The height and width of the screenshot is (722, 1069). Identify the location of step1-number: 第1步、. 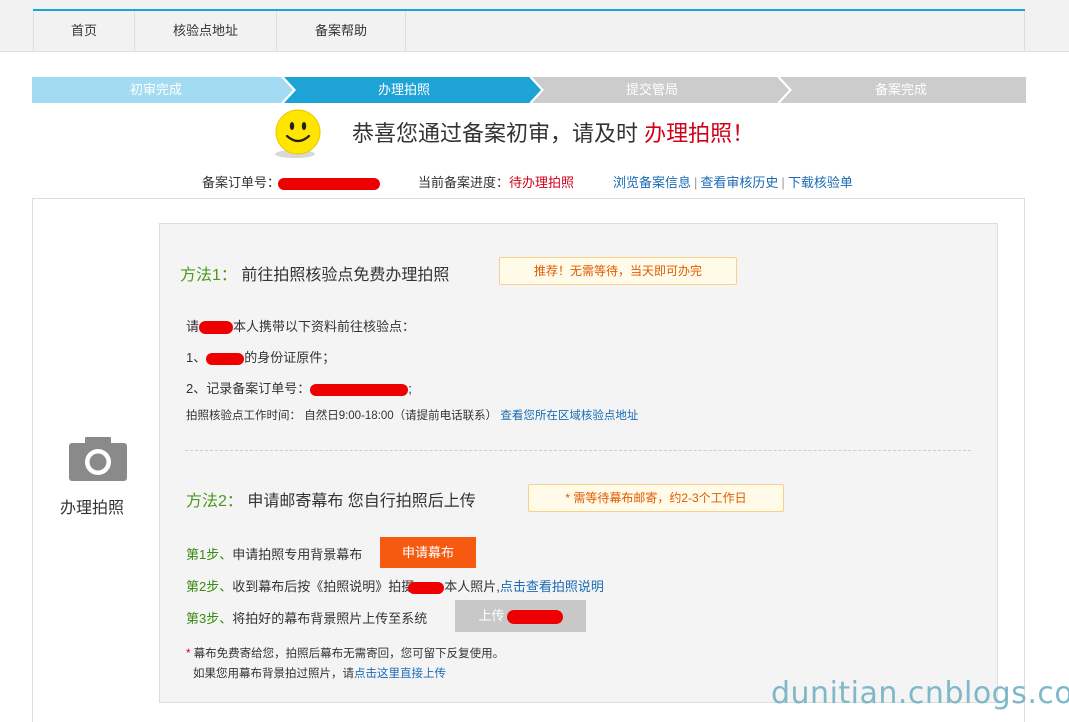
(209, 554).